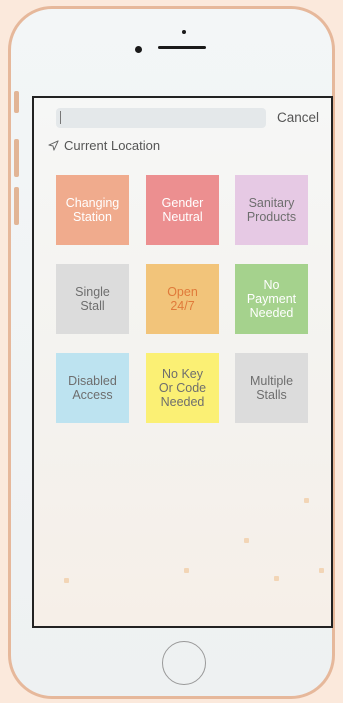  I want to click on filter-tile-label-line: Station, so click(92, 217).